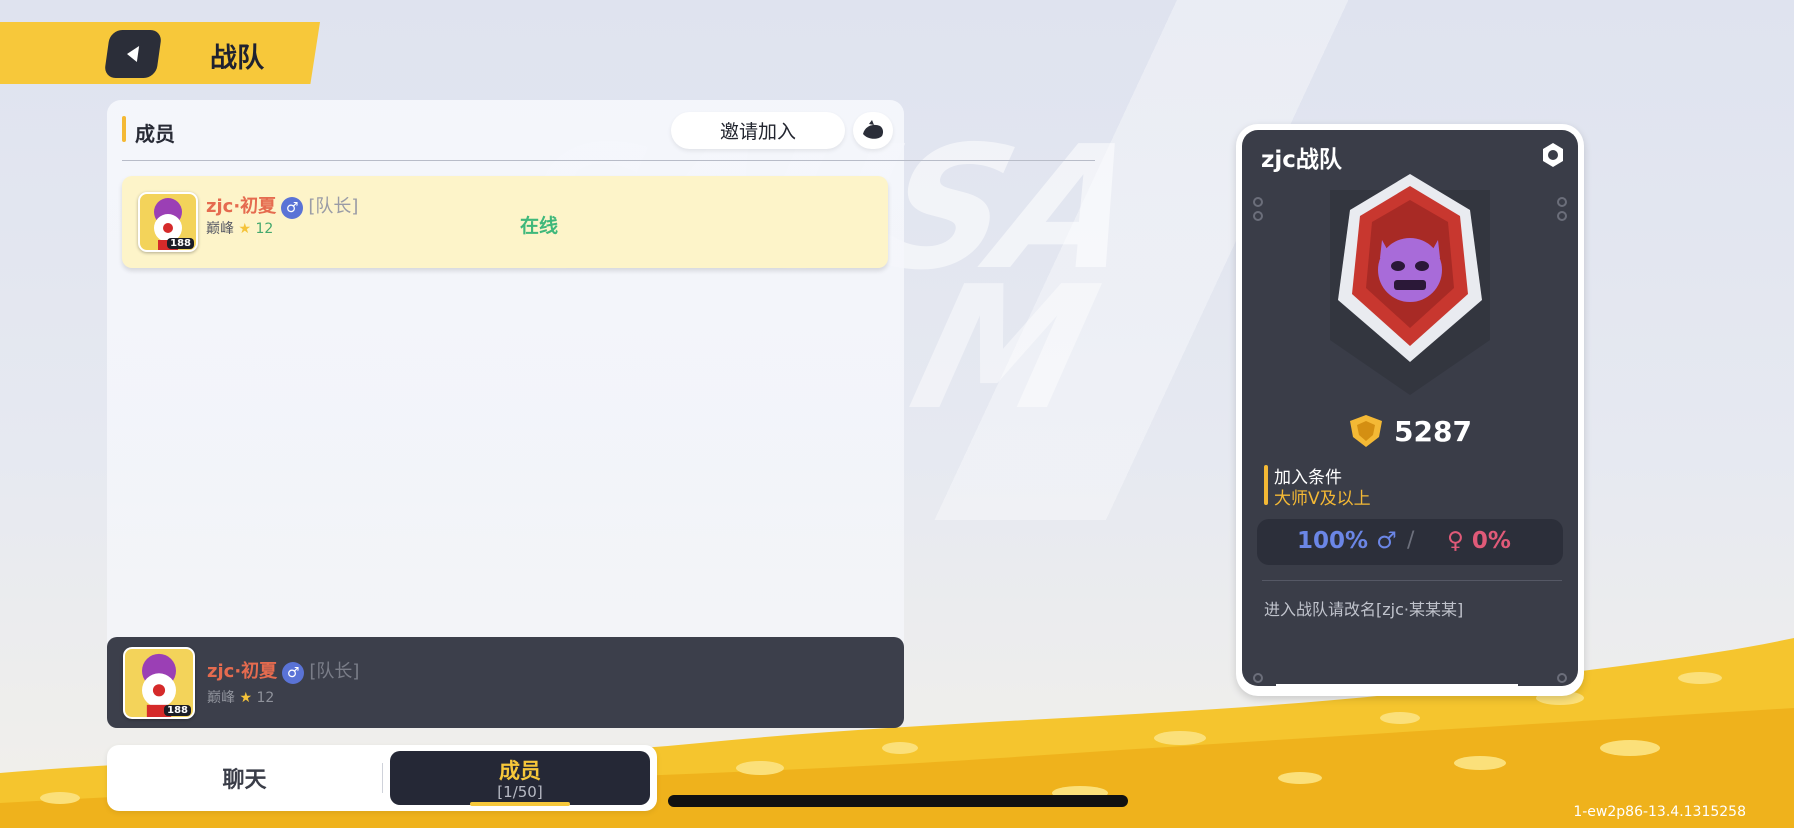 This screenshot has width=1794, height=828. I want to click on trophy-shield-icon, so click(1366, 431).